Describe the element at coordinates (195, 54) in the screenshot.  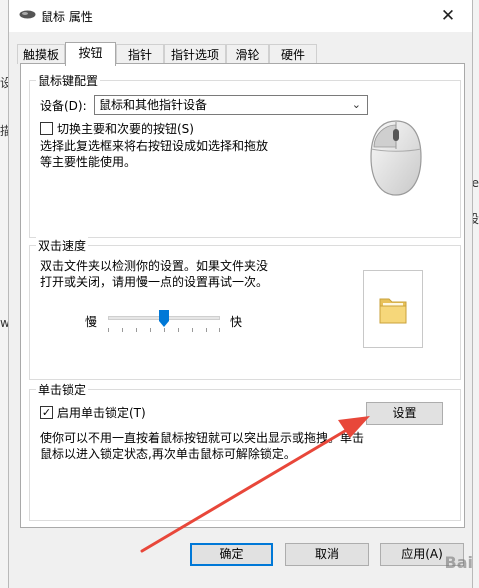
I see `tab-pointer-options: 指针选项` at that location.